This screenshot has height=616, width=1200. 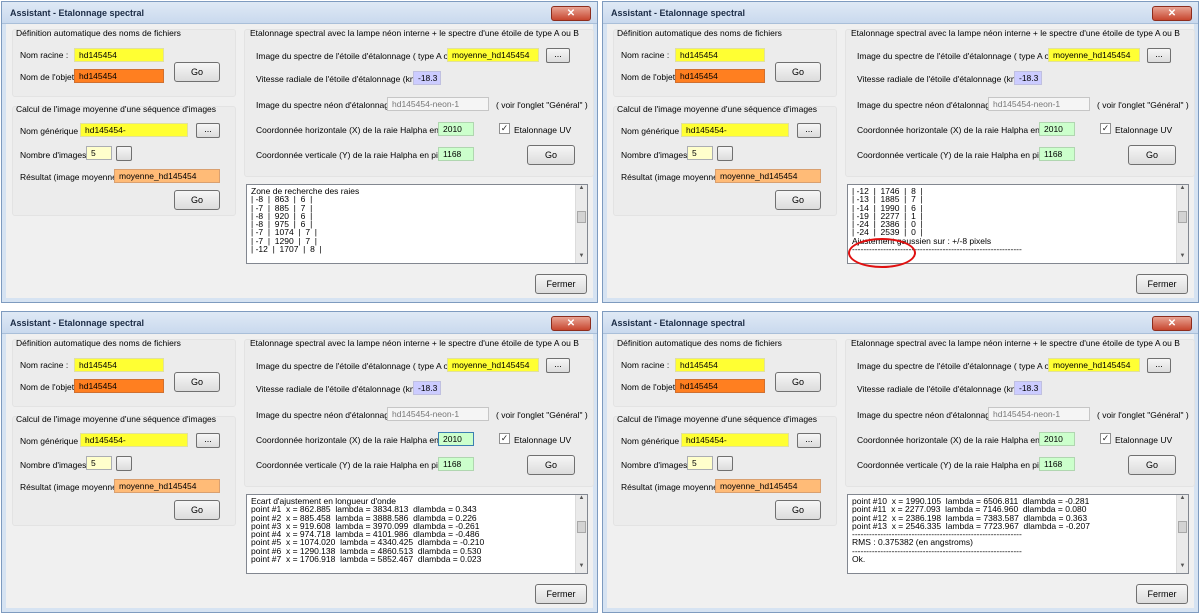 I want to click on image-count-label: Nombre d'images :, so click(x=56, y=465).